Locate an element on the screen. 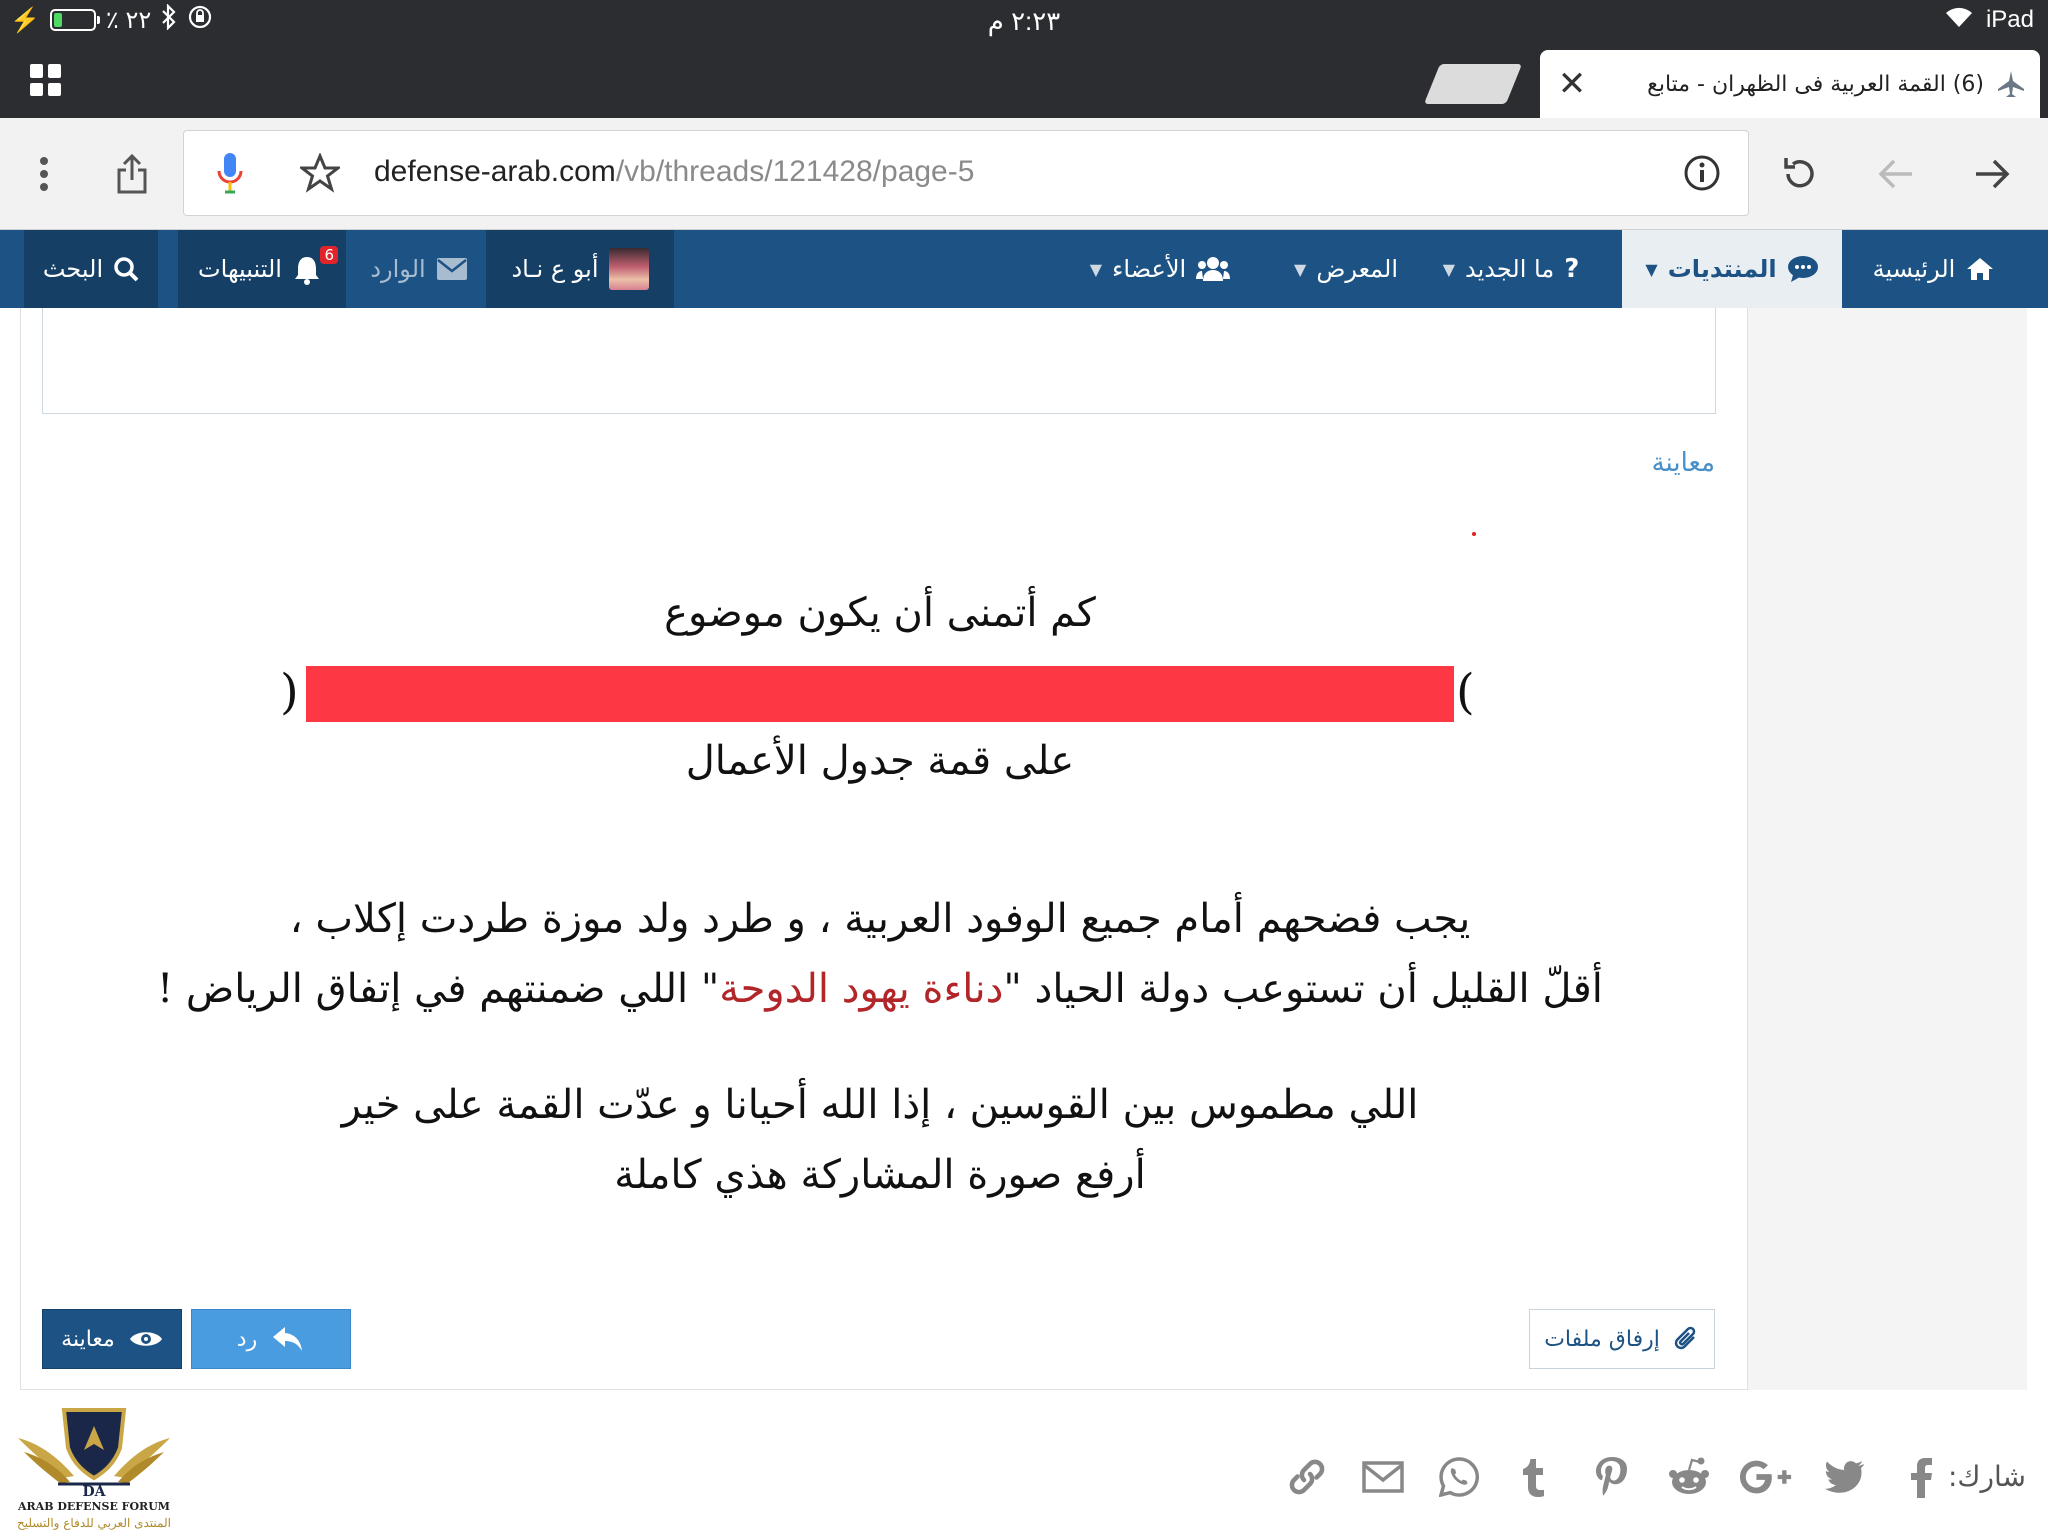  highlight-text: دناءة يهود الدوحة is located at coordinates (861, 989).